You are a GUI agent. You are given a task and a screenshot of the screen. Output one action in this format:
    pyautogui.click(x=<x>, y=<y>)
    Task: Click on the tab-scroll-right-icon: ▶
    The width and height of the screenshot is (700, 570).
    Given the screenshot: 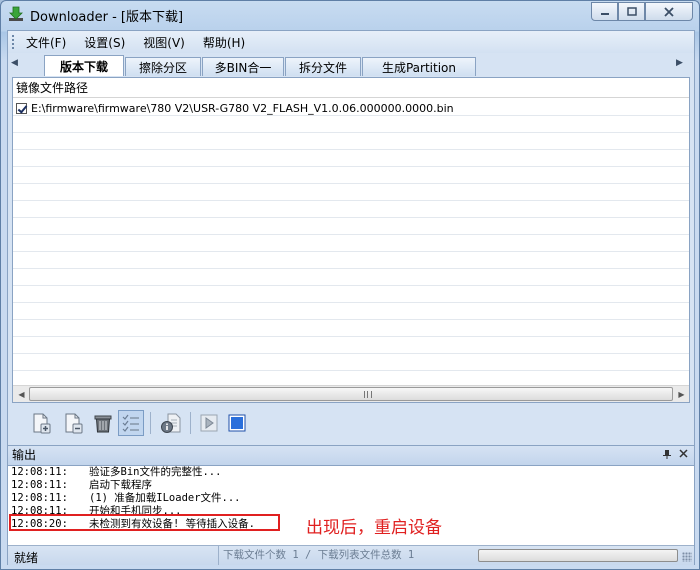 What is the action you would take?
    pyautogui.click(x=681, y=65)
    